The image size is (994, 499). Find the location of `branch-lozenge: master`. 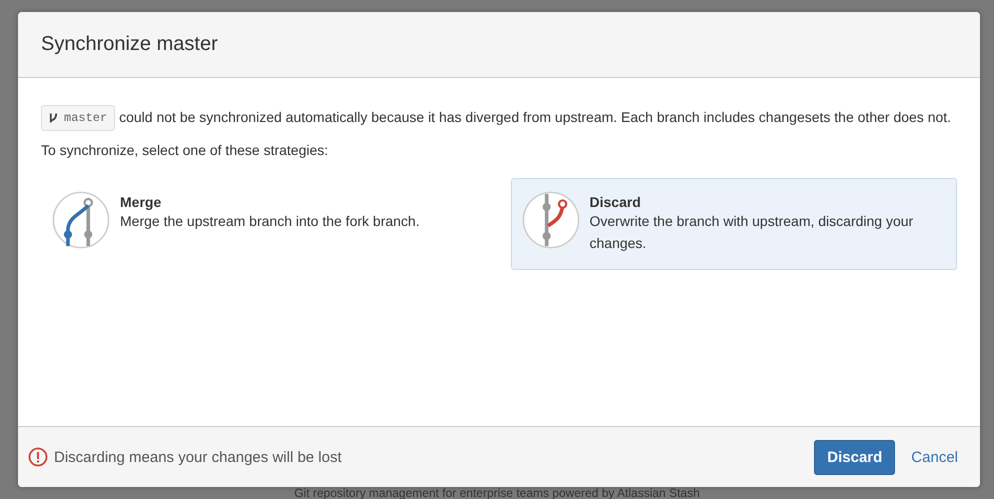

branch-lozenge: master is located at coordinates (78, 118).